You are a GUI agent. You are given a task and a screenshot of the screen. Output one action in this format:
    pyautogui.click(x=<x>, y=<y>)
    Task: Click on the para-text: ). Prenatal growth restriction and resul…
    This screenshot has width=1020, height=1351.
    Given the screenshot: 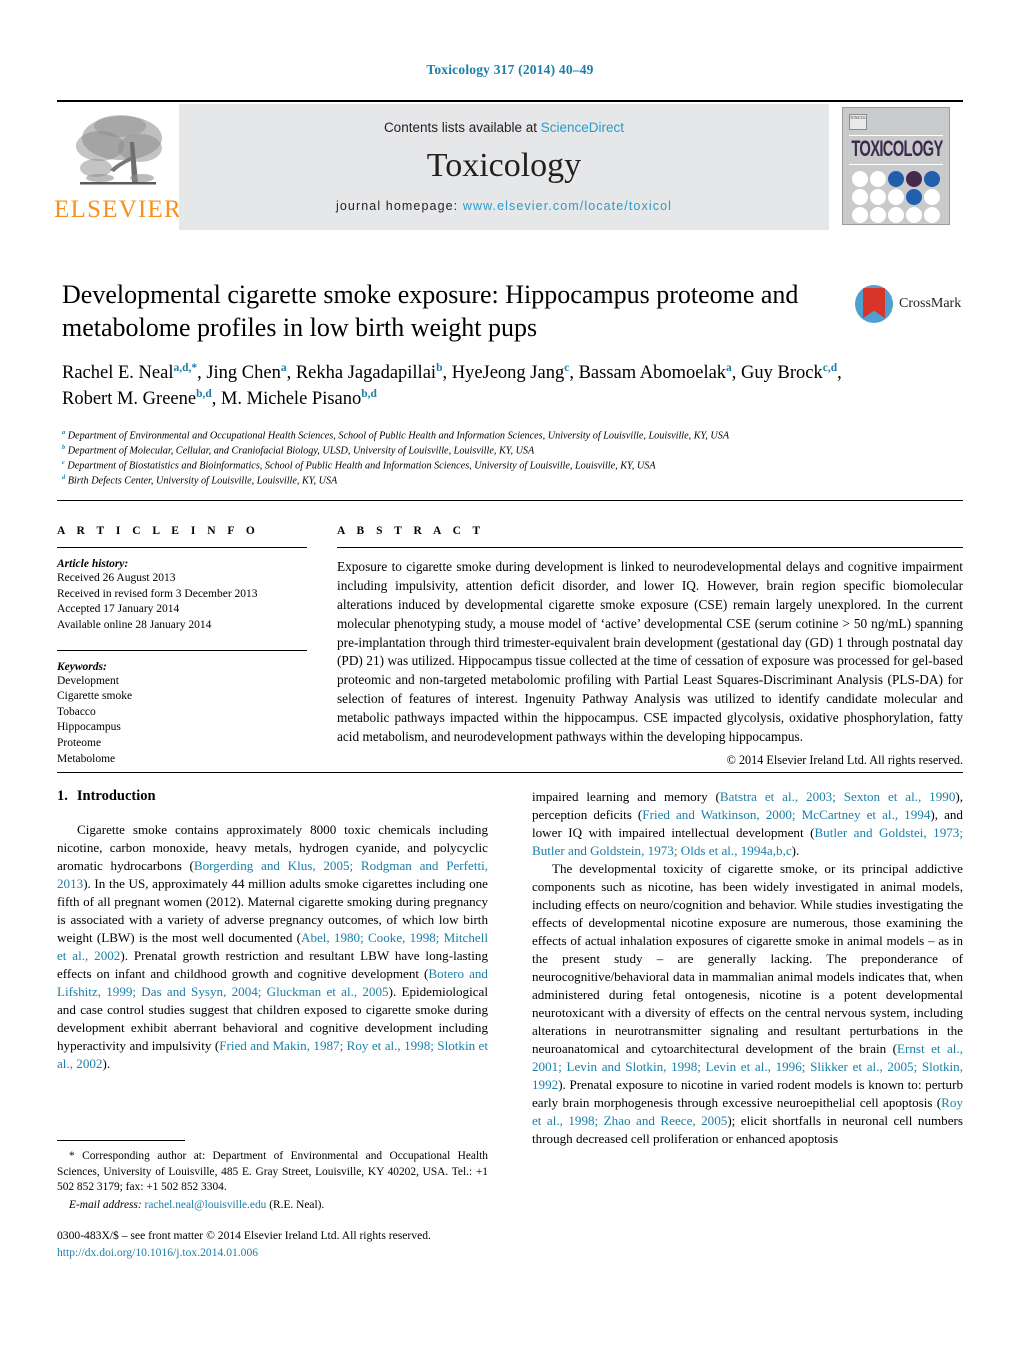 What is the action you would take?
    pyautogui.click(x=272, y=964)
    